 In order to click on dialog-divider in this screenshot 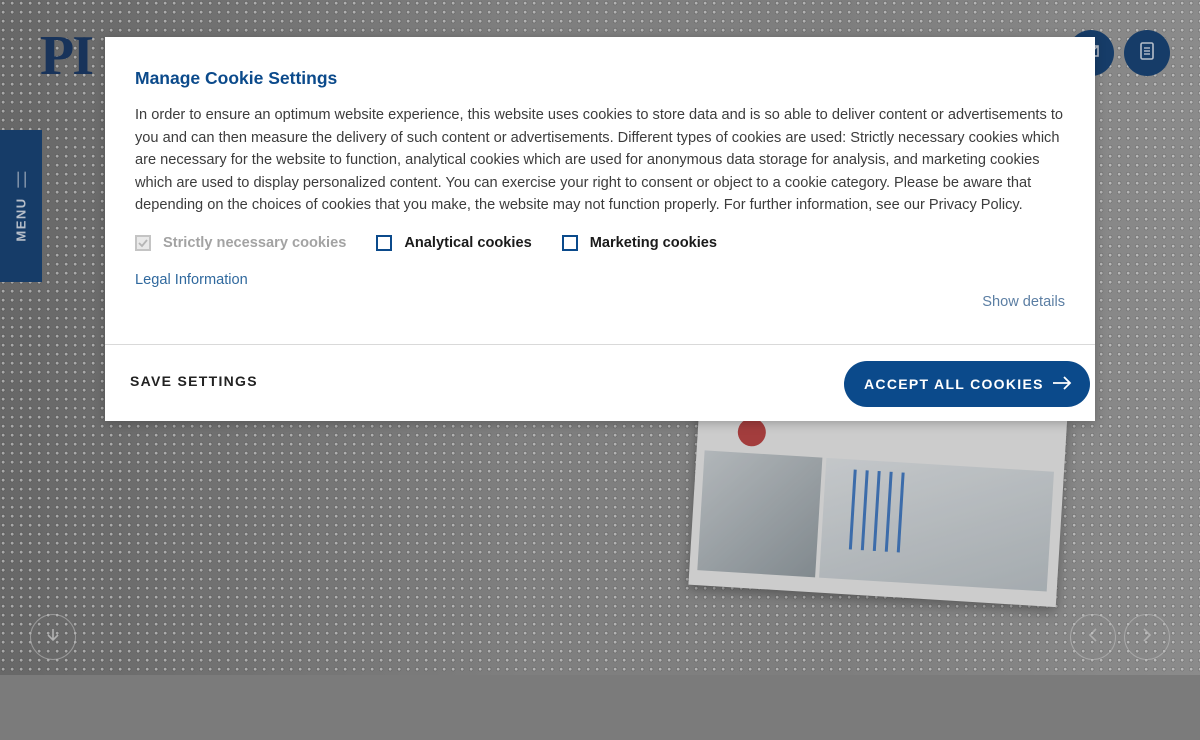, I will do `click(600, 344)`.